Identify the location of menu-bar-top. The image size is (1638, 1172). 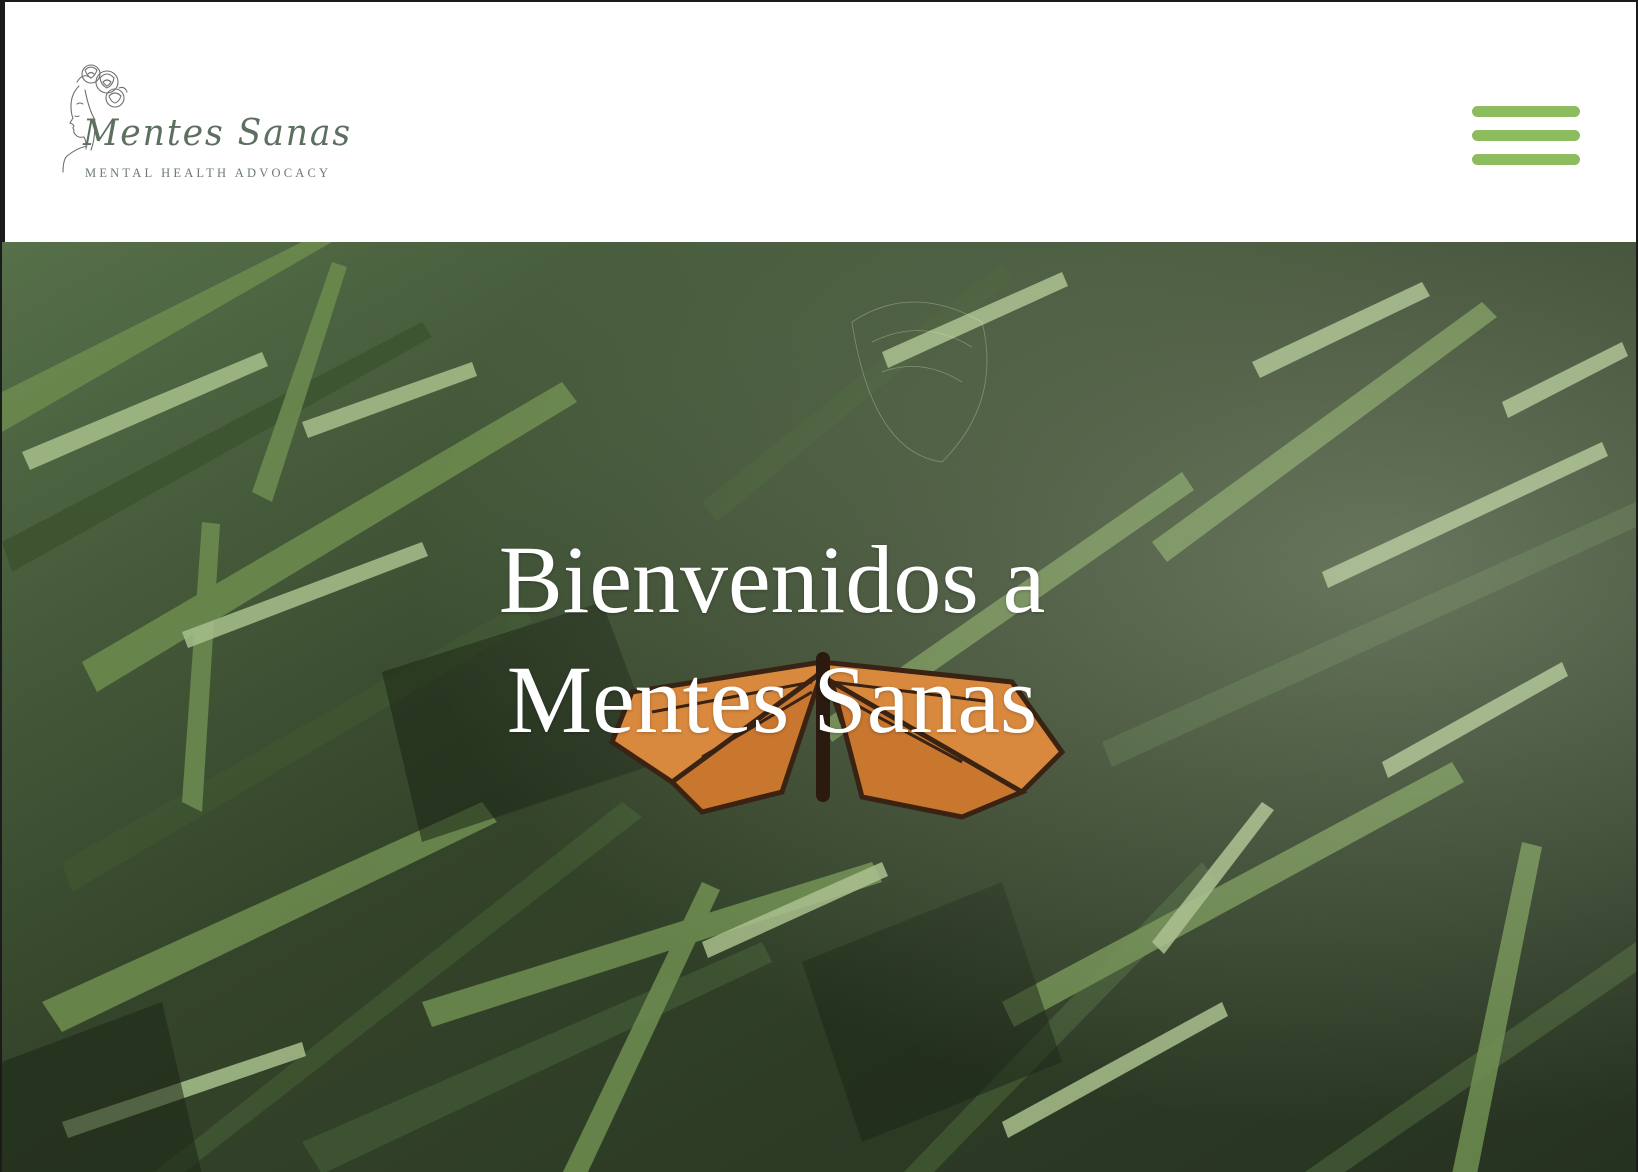
(1526, 111).